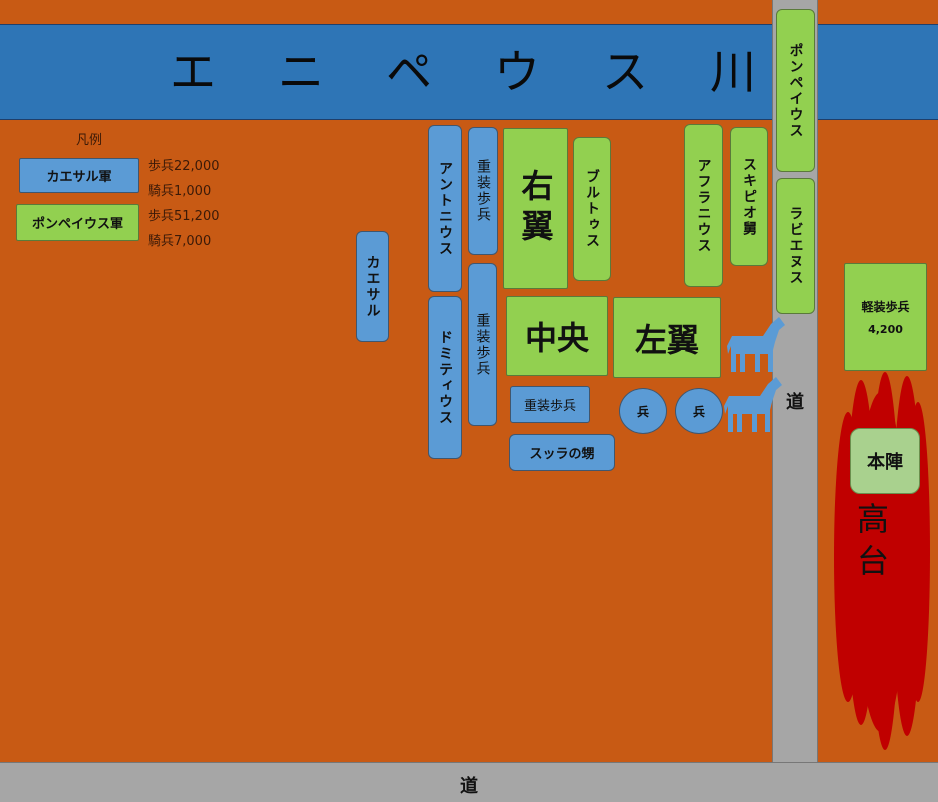  Describe the element at coordinates (535, 208) in the screenshot. I see `unit-right-wing: 右翼` at that location.